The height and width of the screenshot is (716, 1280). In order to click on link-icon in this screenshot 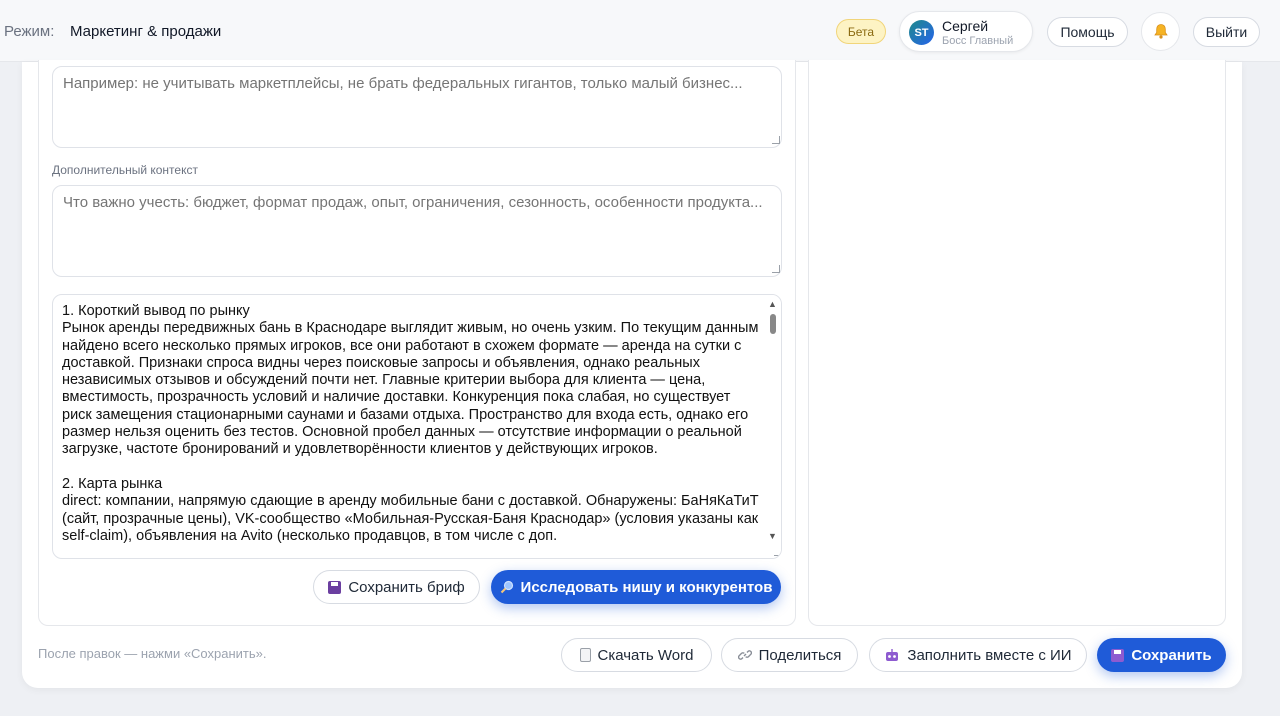, I will do `click(744, 655)`.